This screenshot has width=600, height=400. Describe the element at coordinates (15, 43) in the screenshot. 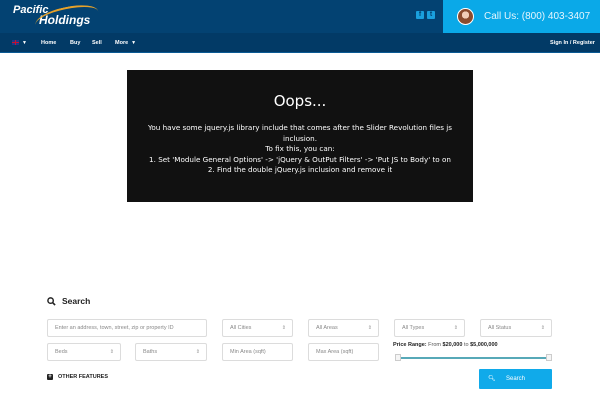

I see `uk-flag-icon` at that location.